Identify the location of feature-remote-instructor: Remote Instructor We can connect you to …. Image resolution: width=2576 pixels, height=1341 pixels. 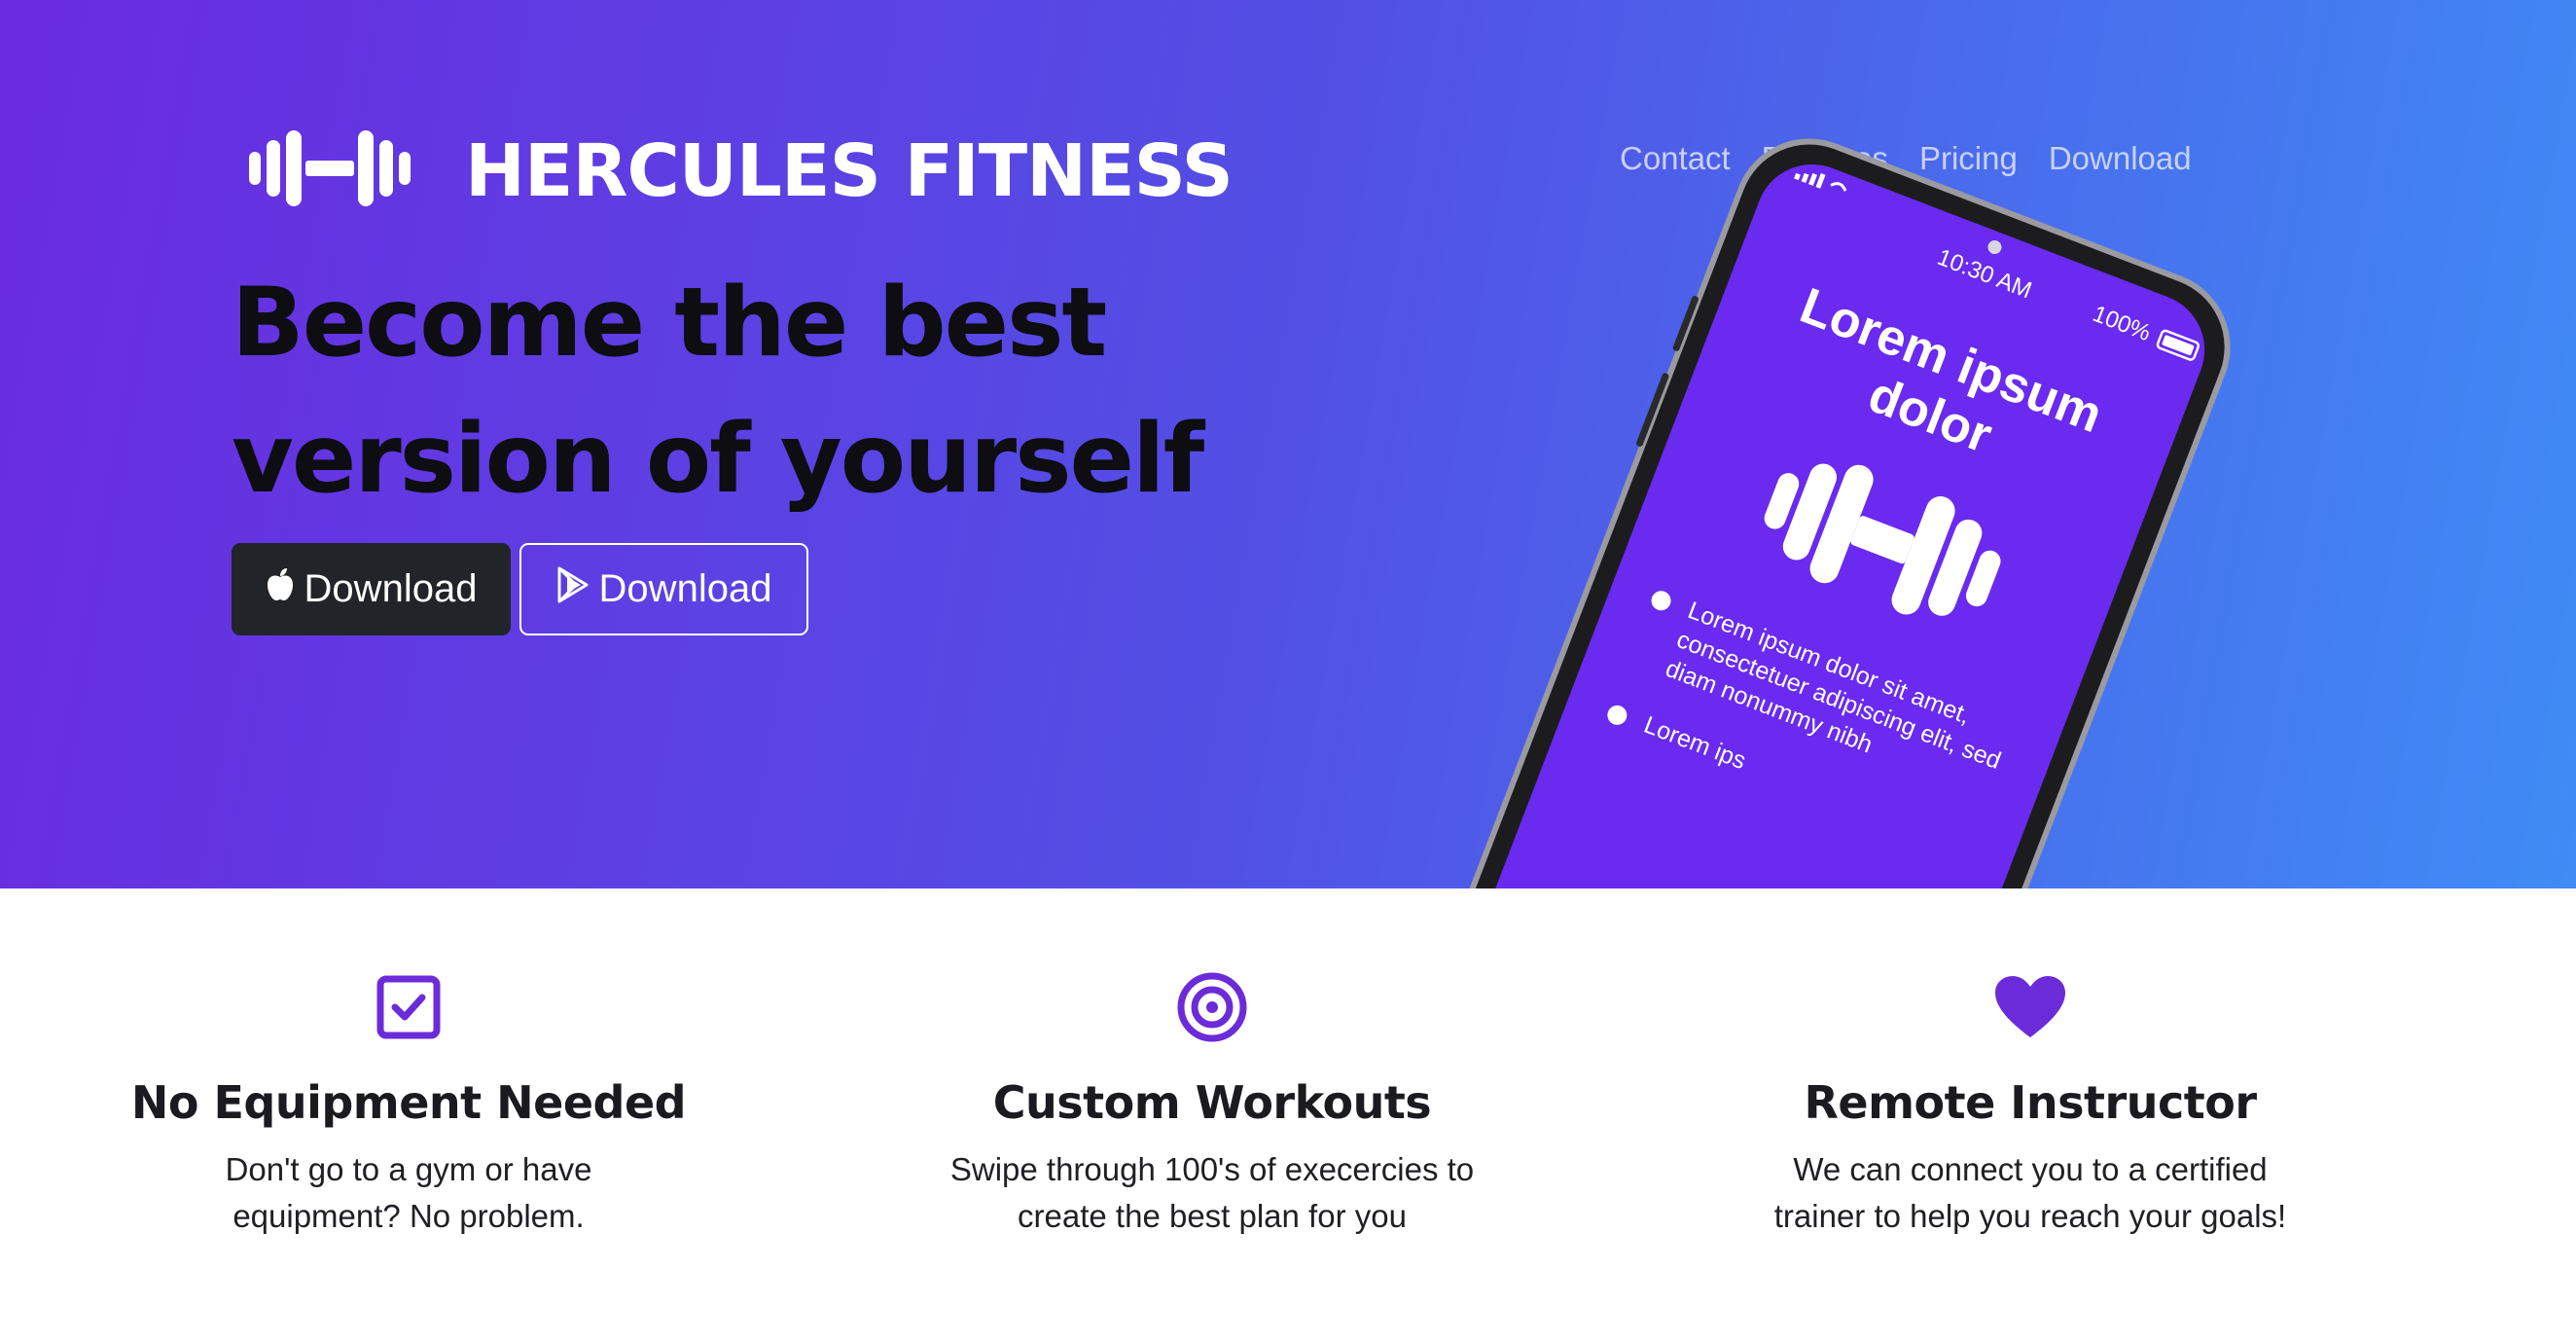
(2030, 1106).